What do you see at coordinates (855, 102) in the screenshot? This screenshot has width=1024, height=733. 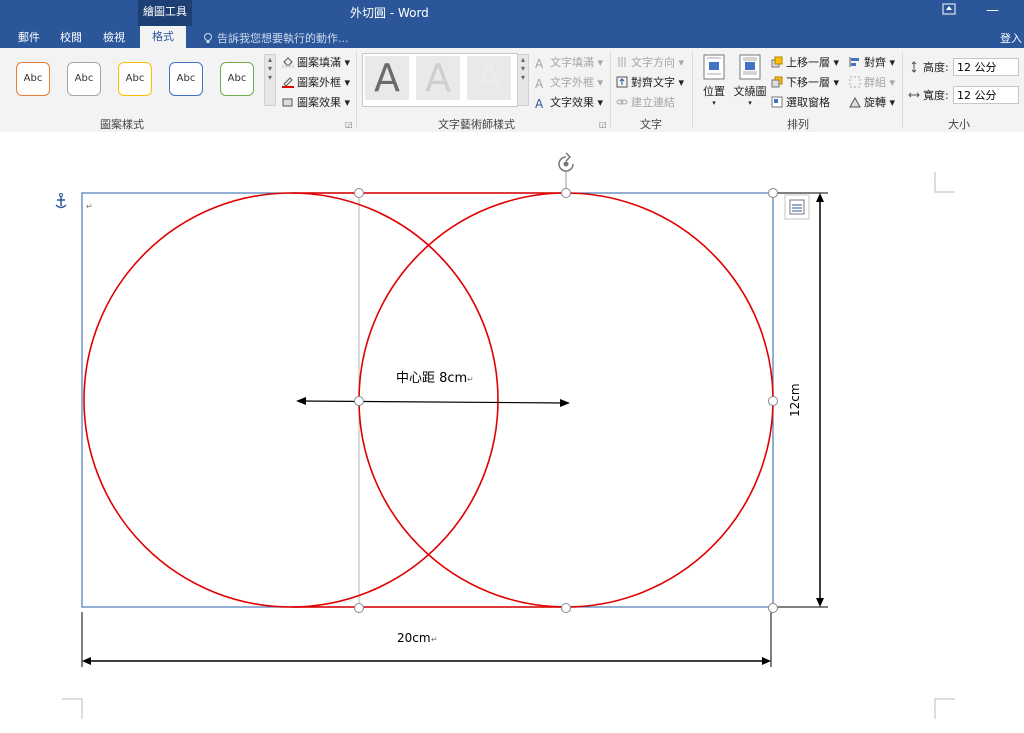 I see `rotate-icon` at bounding box center [855, 102].